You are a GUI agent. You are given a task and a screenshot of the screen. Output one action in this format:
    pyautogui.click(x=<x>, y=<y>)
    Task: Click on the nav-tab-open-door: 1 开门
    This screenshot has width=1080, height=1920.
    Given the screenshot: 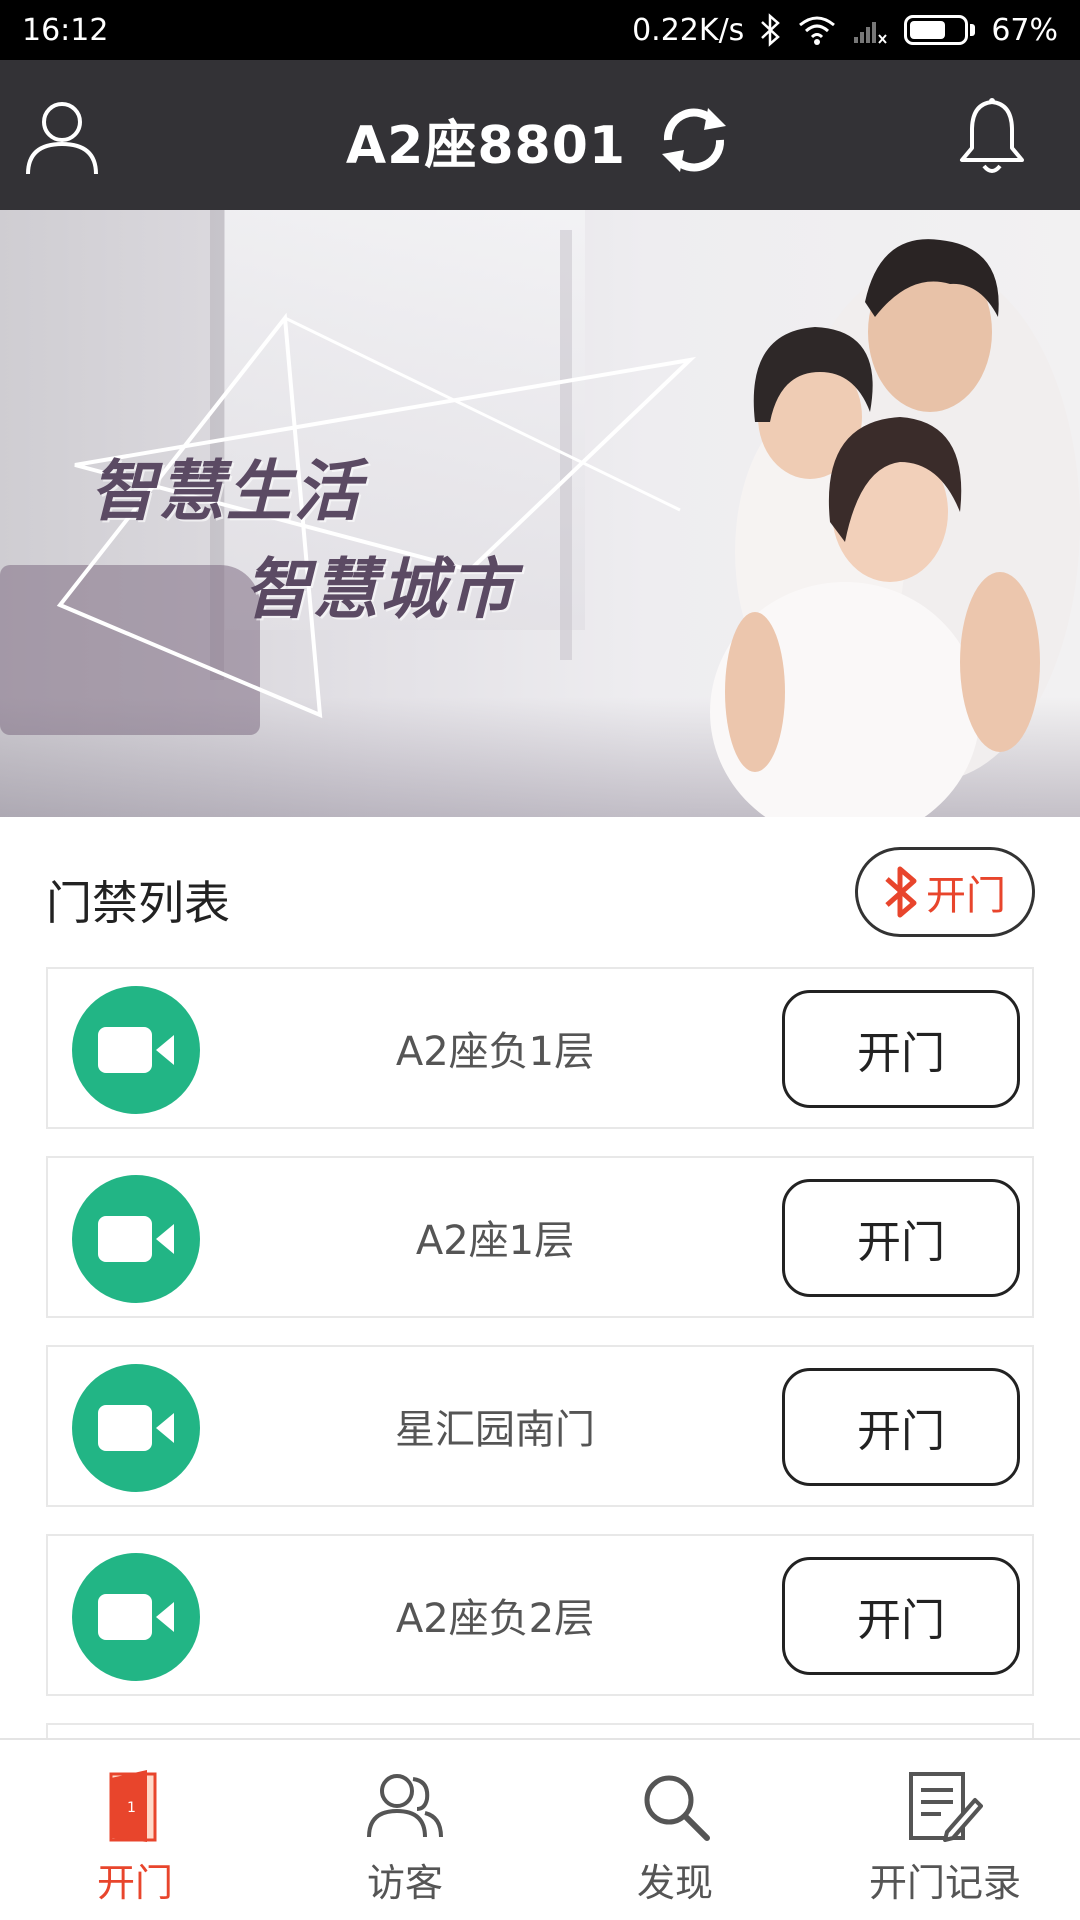 What is the action you would take?
    pyautogui.click(x=135, y=1830)
    